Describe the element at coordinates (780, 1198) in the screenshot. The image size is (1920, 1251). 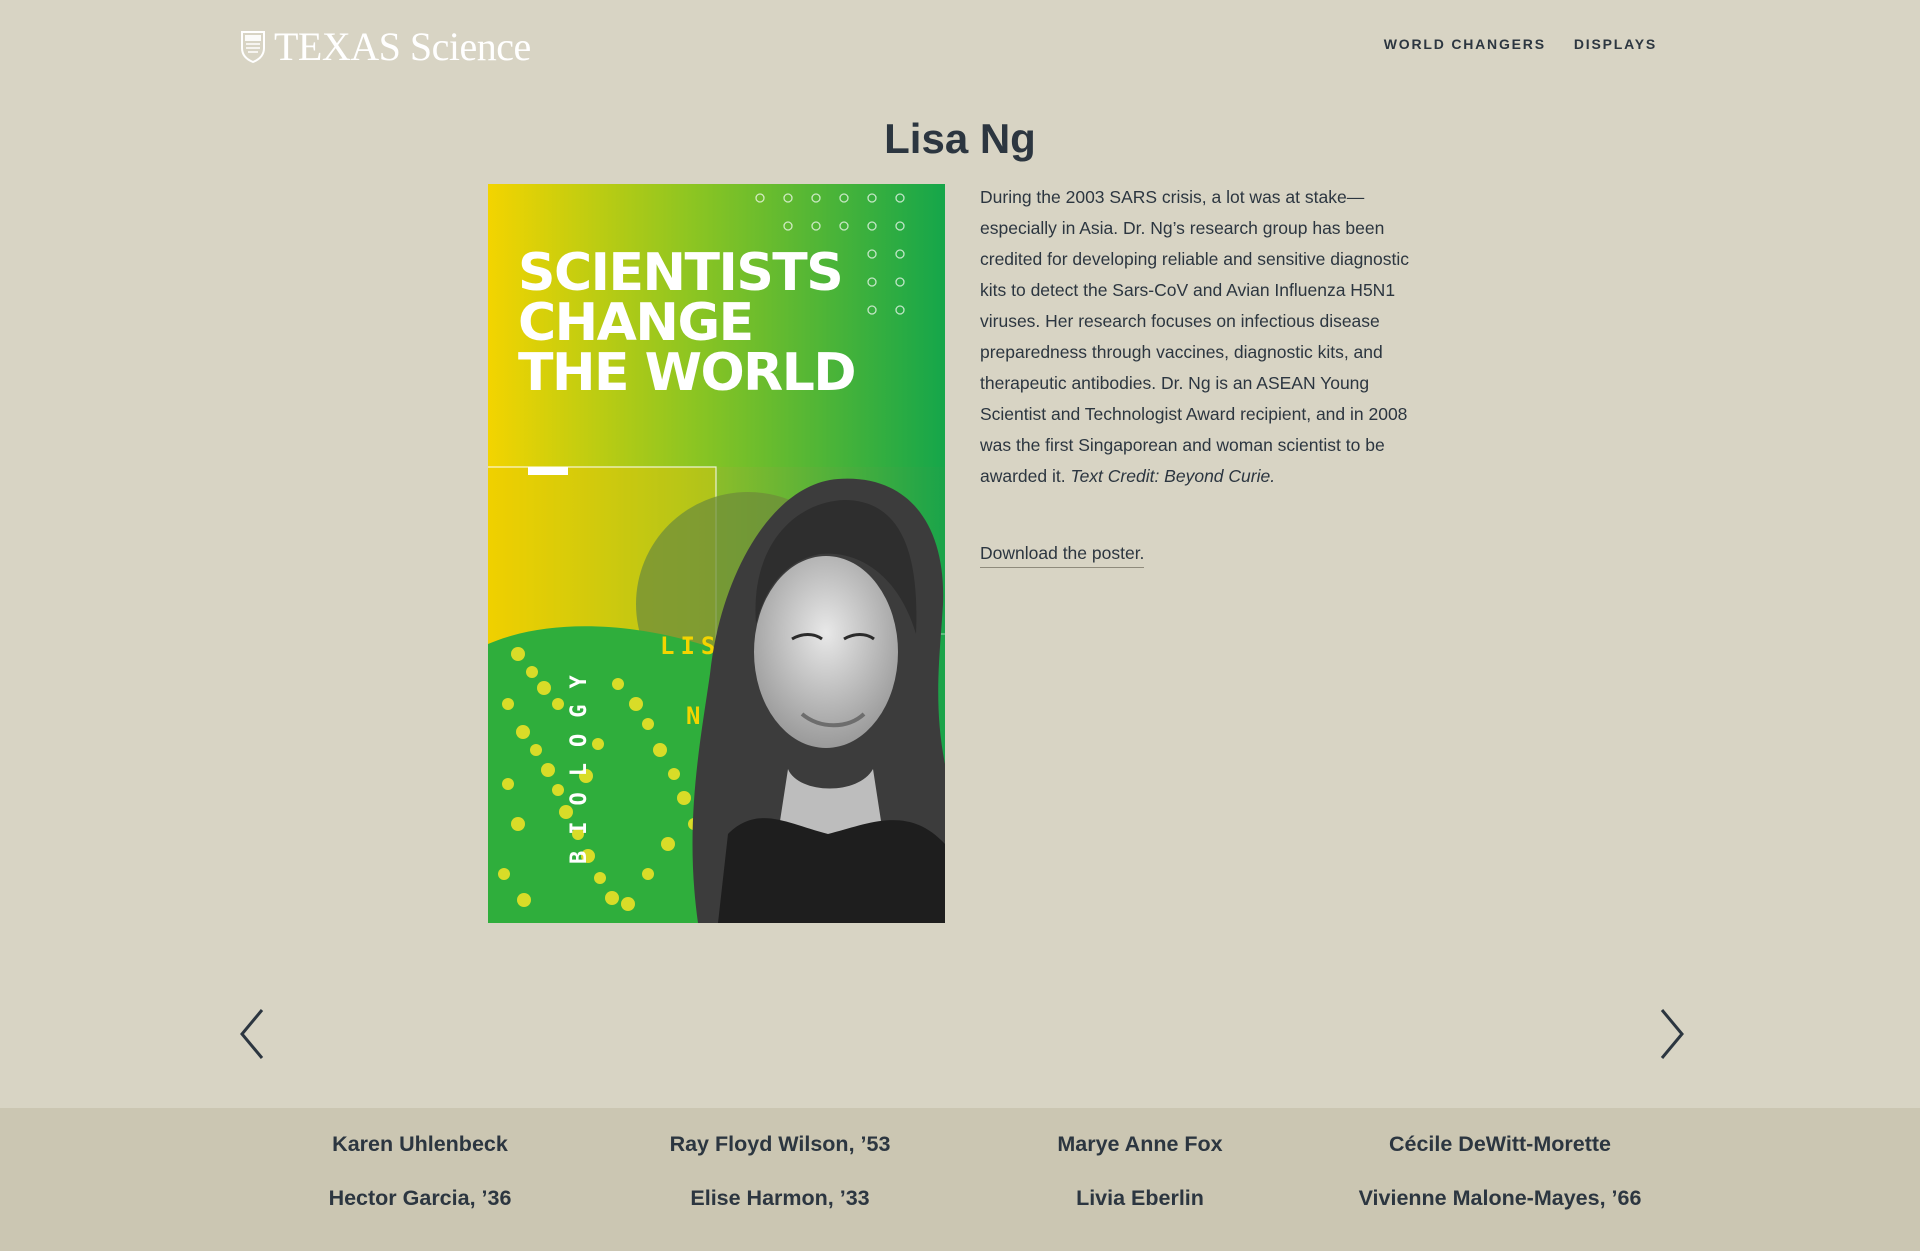
I see `scientist-link-elise-harmon: Elise Harmon, ’33` at that location.